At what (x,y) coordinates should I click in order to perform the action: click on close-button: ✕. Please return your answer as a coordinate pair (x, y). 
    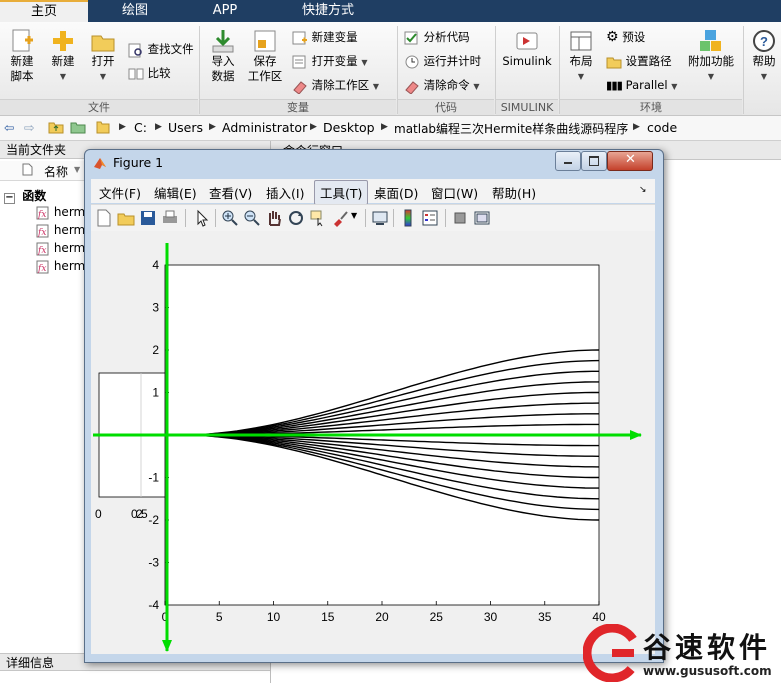
    Looking at the image, I should click on (630, 161).